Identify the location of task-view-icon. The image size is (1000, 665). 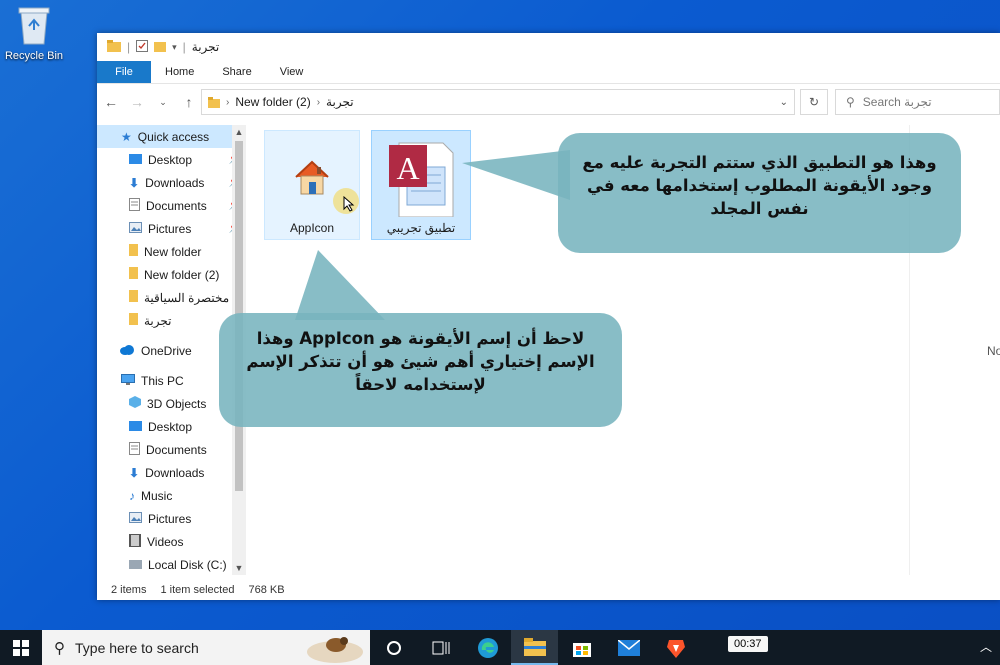
(440, 647).